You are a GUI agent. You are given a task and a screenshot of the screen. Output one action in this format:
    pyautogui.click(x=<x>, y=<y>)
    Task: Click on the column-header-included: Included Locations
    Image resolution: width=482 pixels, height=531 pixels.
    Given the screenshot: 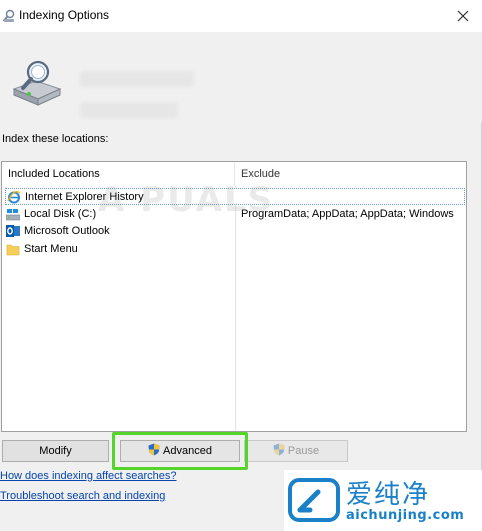 What is the action you would take?
    pyautogui.click(x=118, y=174)
    